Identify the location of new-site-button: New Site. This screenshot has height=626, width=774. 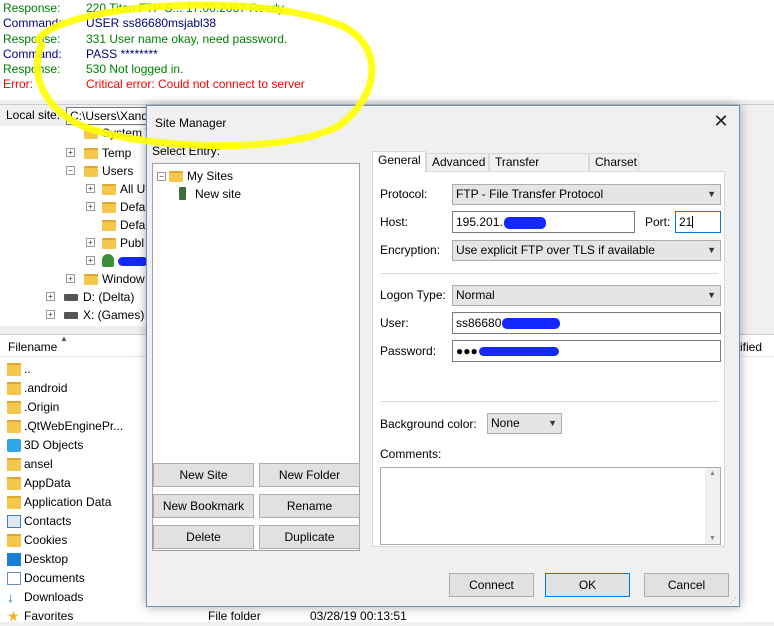
(203, 475).